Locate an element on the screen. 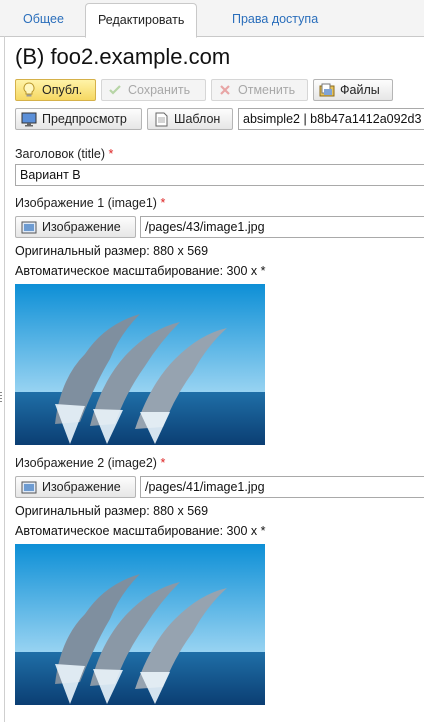  image2-field-label: Изображение 2 (image2) * is located at coordinates (90, 463).